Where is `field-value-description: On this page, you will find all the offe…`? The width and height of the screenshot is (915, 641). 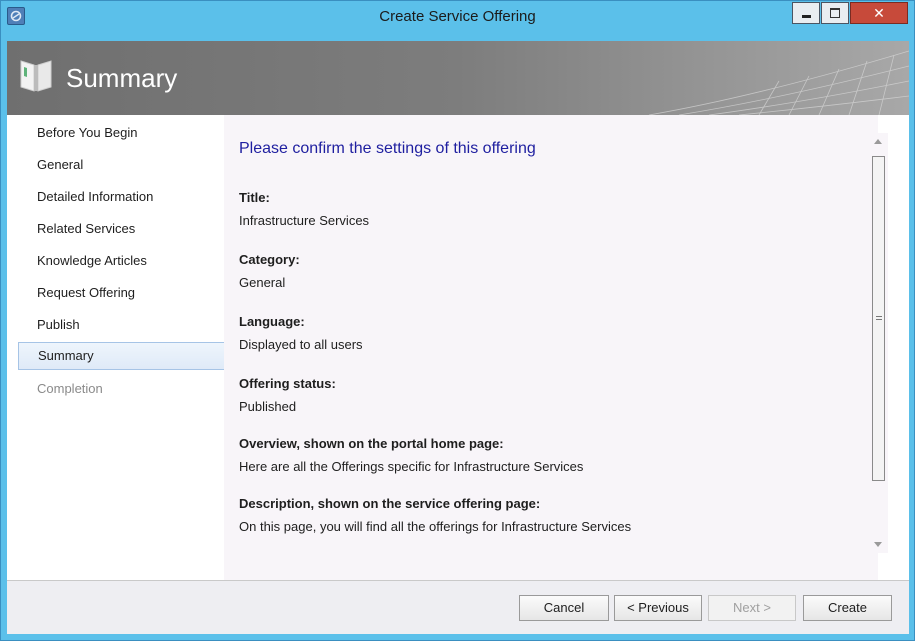
field-value-description: On this page, you will find all the offe… is located at coordinates (435, 526).